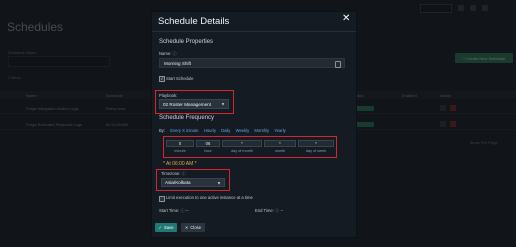  Describe the element at coordinates (338, 64) in the screenshot. I see `clipboard-icon` at that location.